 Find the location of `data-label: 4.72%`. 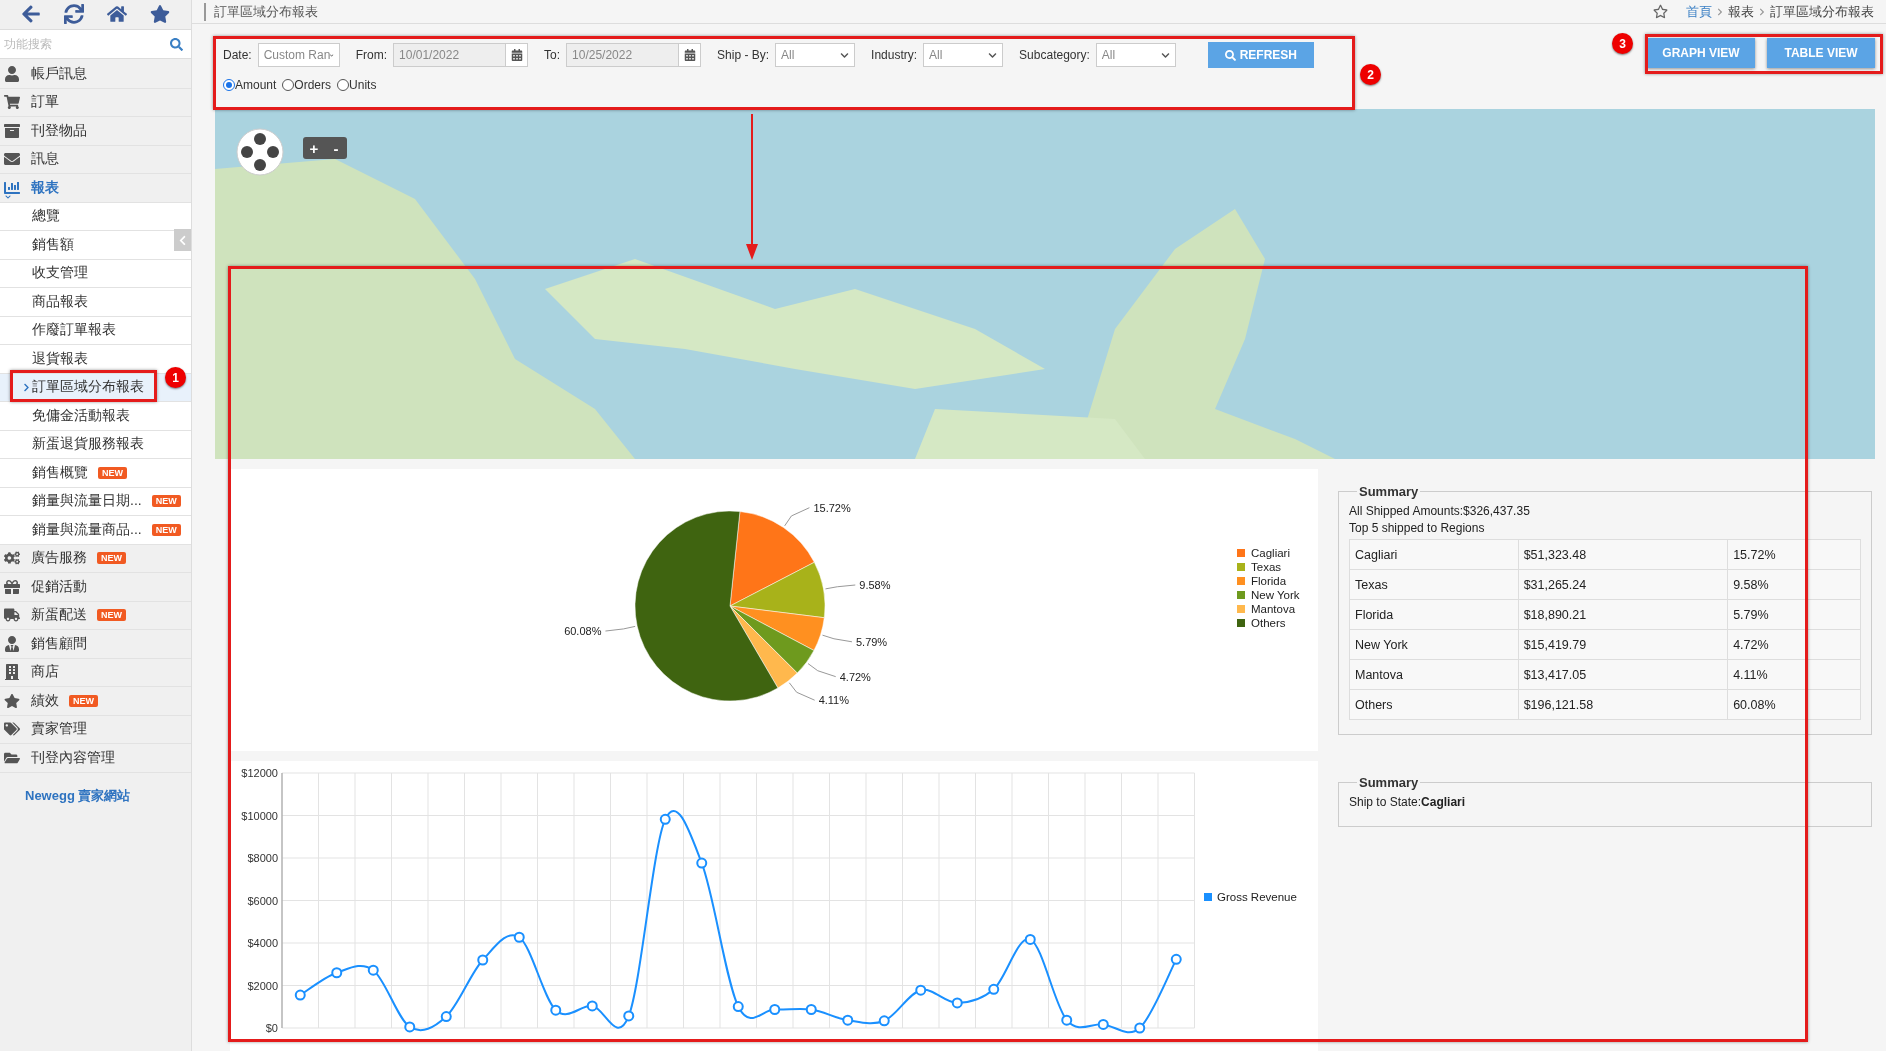

data-label: 4.72% is located at coordinates (855, 676).